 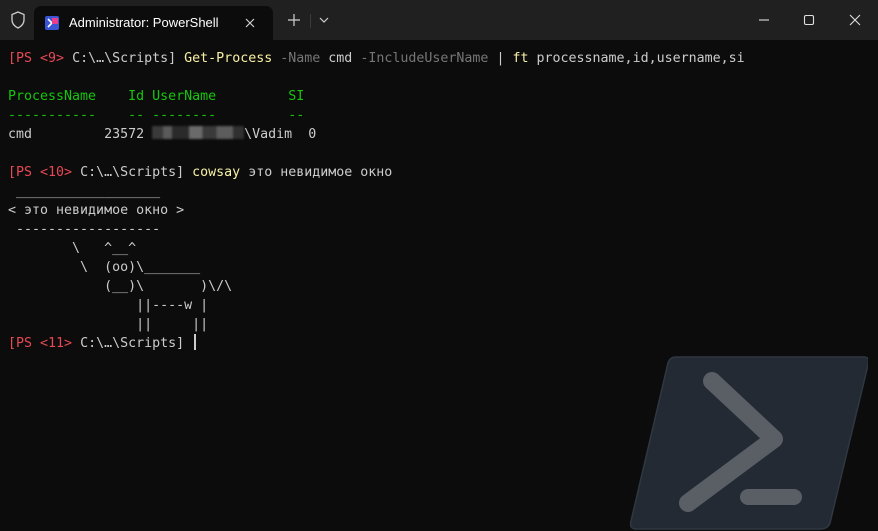 I want to click on powershell-logo-icon, so click(x=748, y=443).